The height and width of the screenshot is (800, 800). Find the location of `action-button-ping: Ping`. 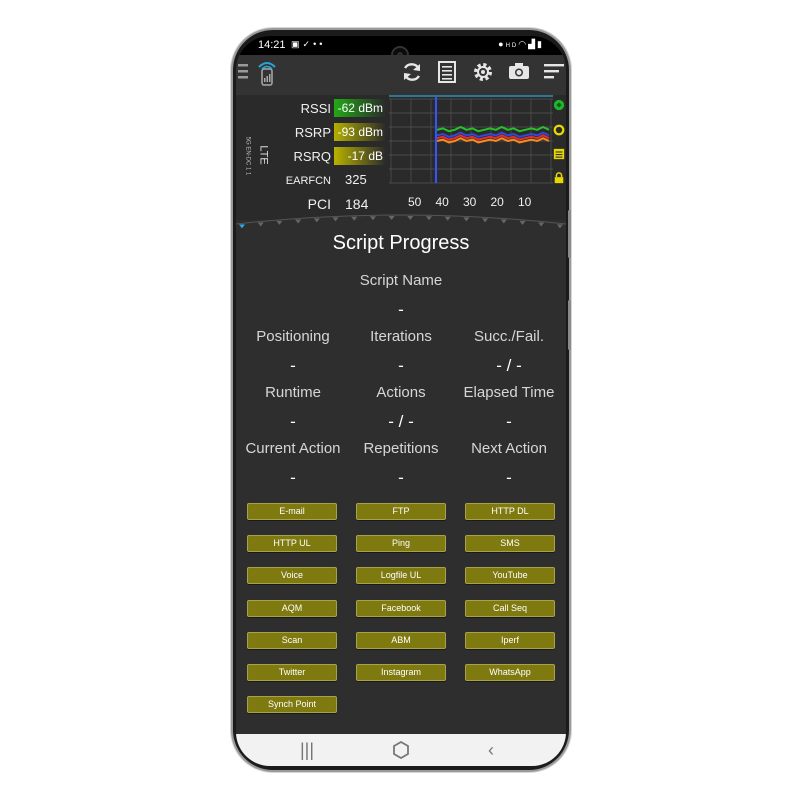

action-button-ping: Ping is located at coordinates (401, 544).